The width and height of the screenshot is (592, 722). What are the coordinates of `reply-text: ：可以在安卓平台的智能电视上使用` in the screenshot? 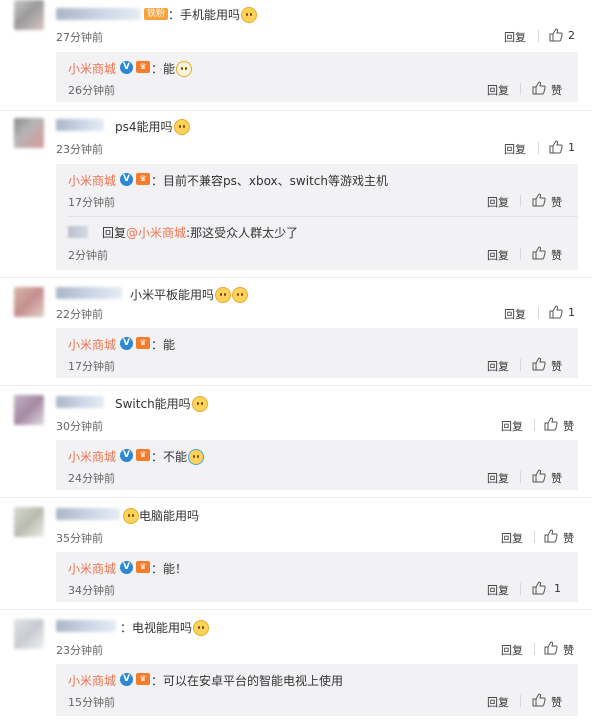 It's located at (247, 681).